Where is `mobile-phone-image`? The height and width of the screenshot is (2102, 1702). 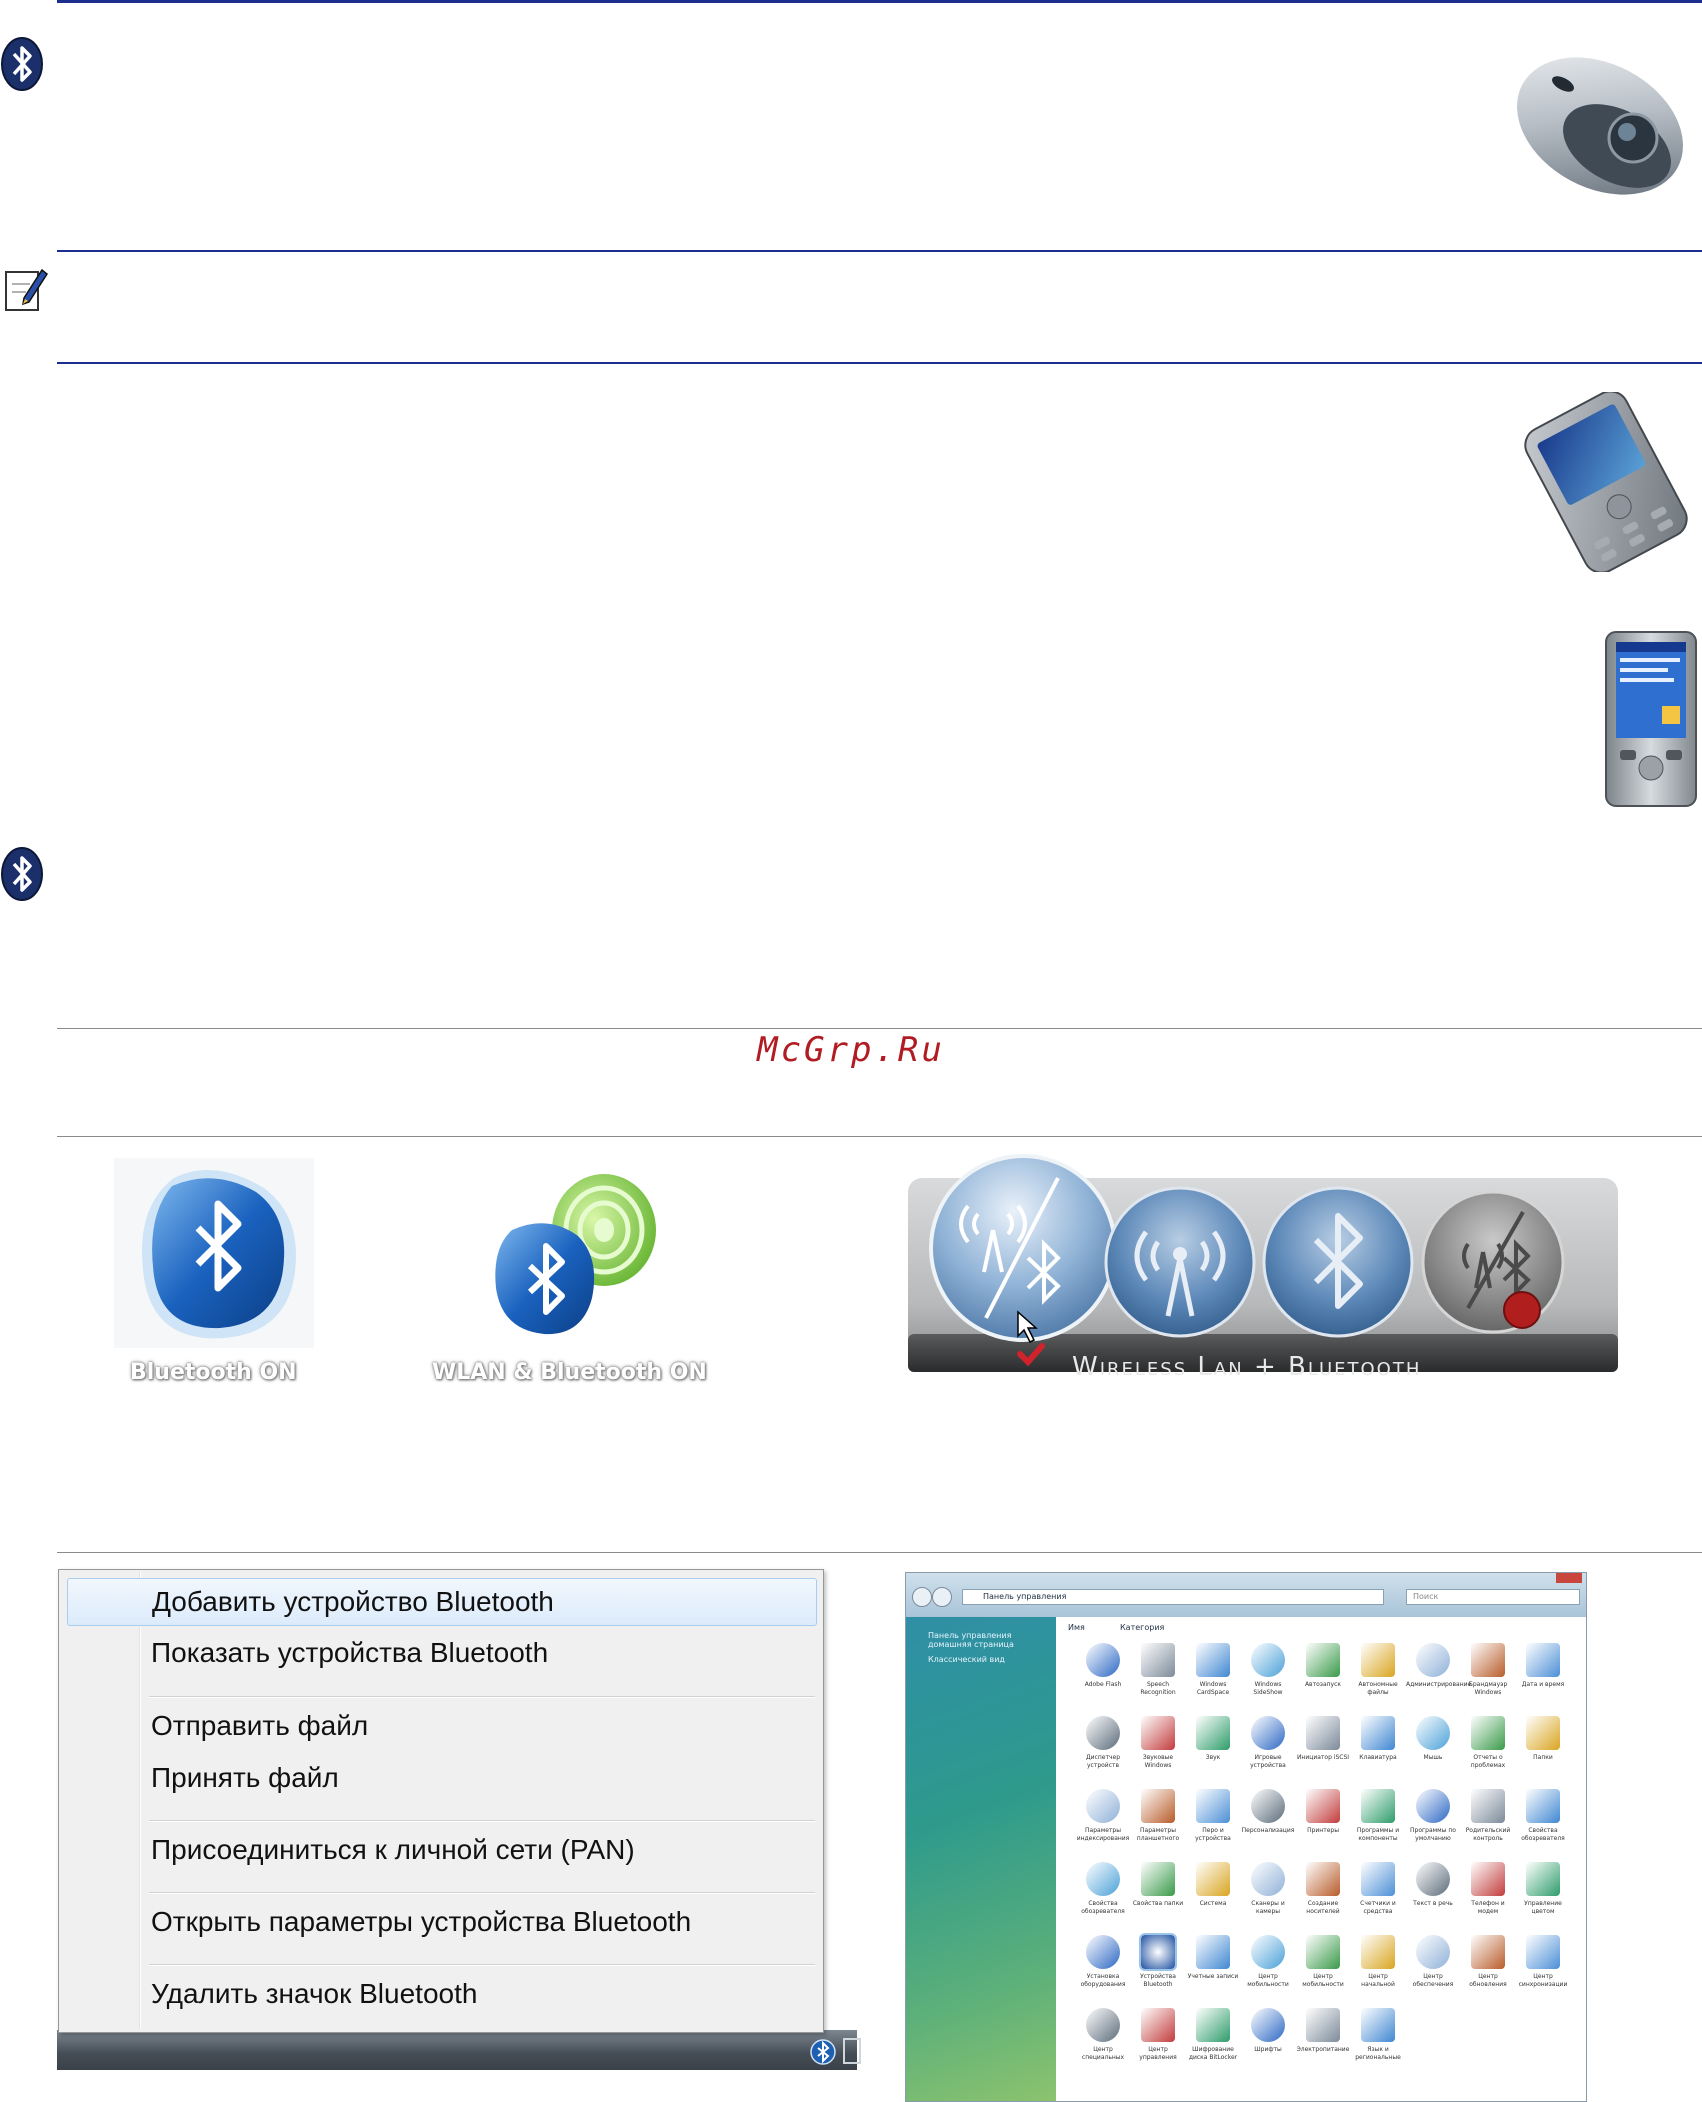 mobile-phone-image is located at coordinates (1606, 482).